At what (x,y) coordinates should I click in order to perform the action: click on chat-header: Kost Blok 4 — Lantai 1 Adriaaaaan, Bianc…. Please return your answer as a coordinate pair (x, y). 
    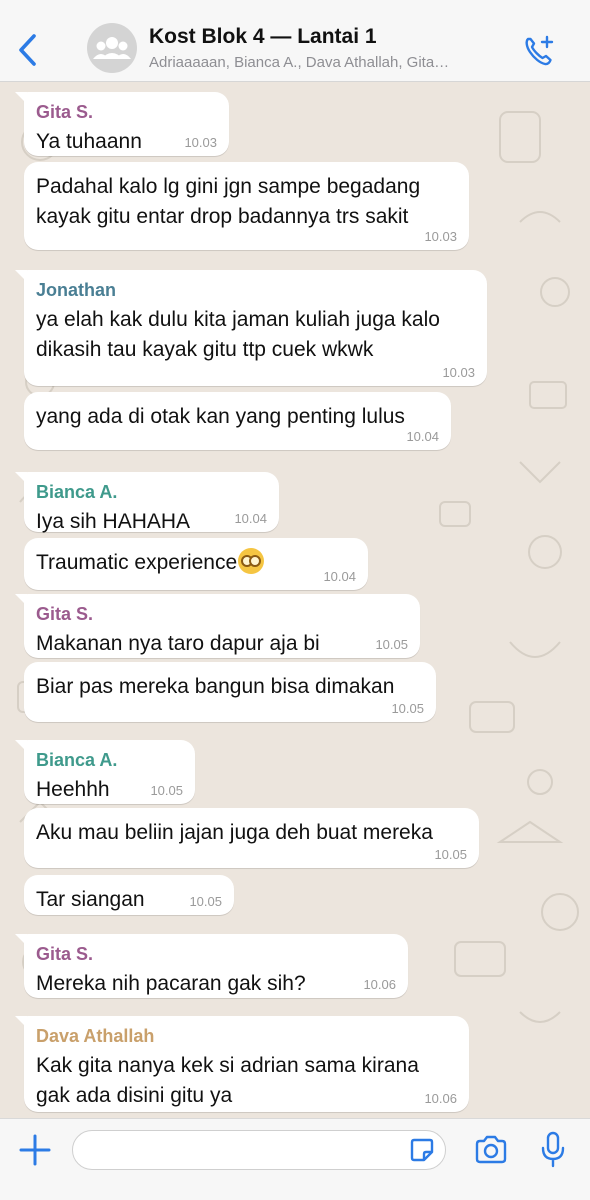
    Looking at the image, I should click on (295, 41).